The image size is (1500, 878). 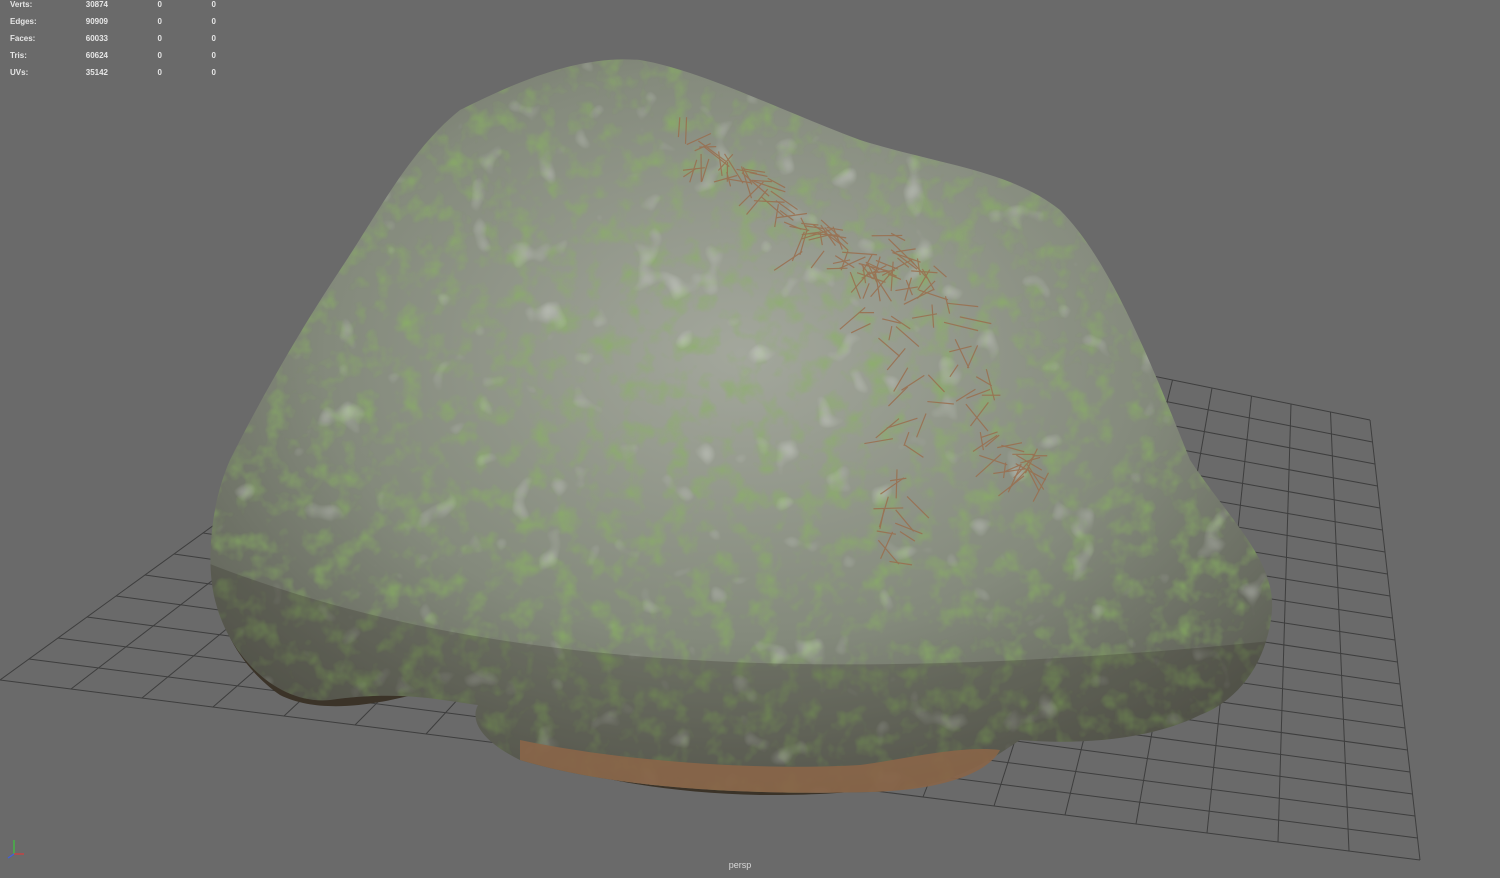 What do you see at coordinates (19, 72) in the screenshot?
I see `hud-label: UVs:` at bounding box center [19, 72].